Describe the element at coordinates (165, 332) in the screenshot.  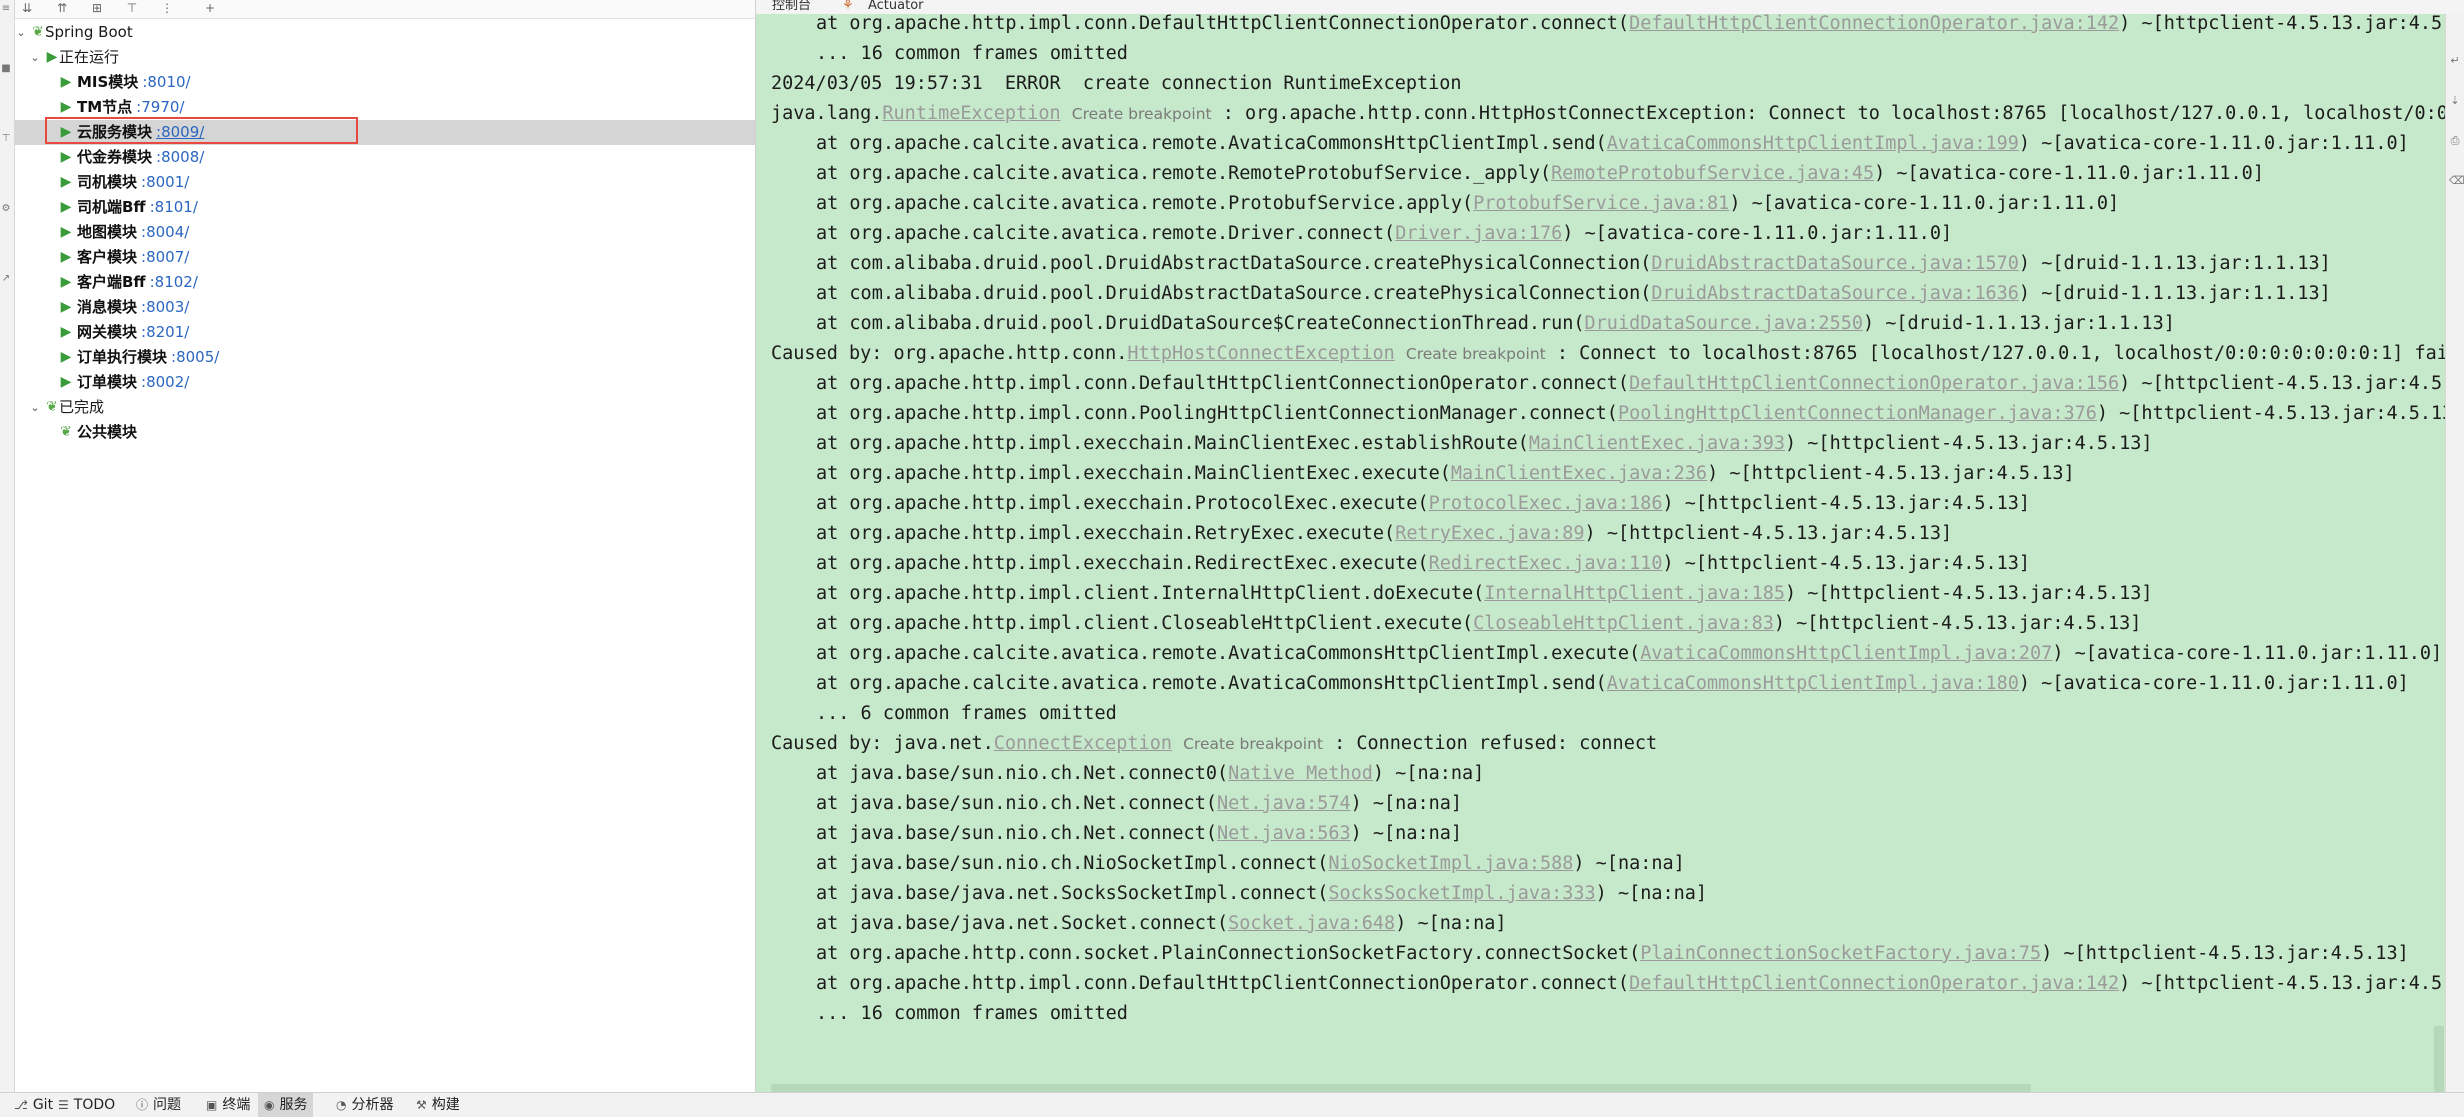
I see `service-port-link: :8201/` at that location.